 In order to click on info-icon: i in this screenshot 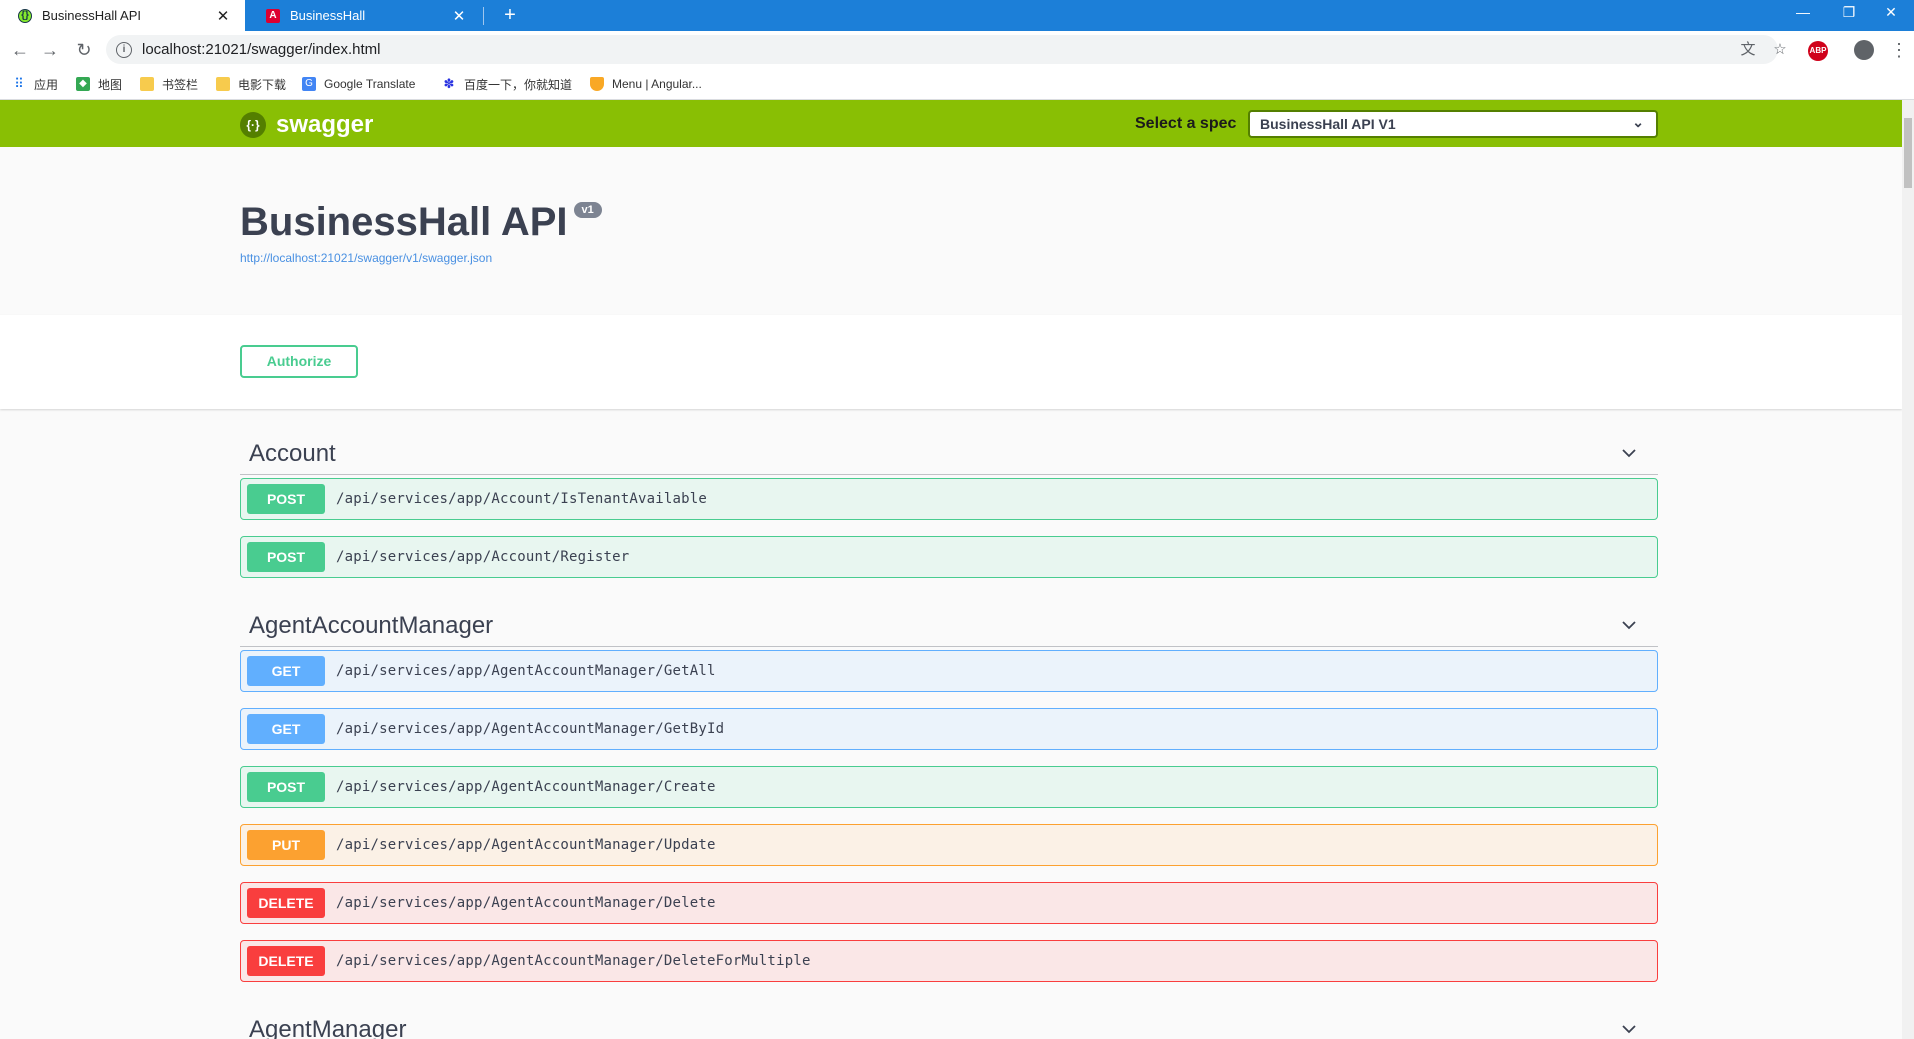, I will do `click(124, 49)`.